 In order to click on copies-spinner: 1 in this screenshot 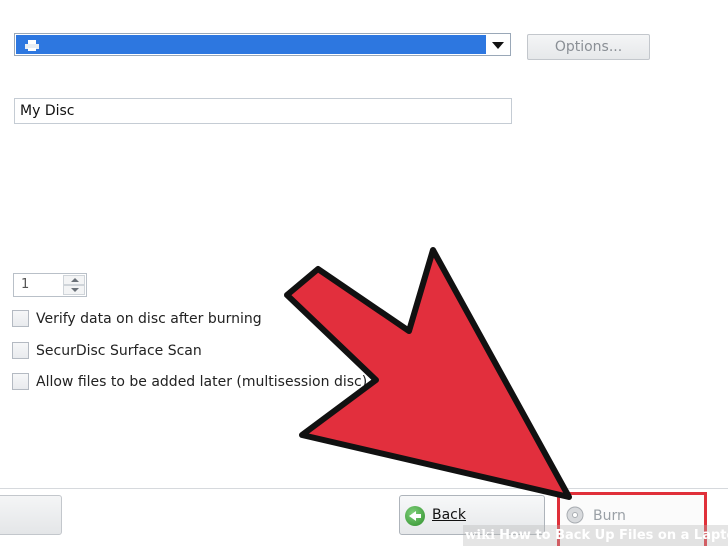, I will do `click(50, 285)`.